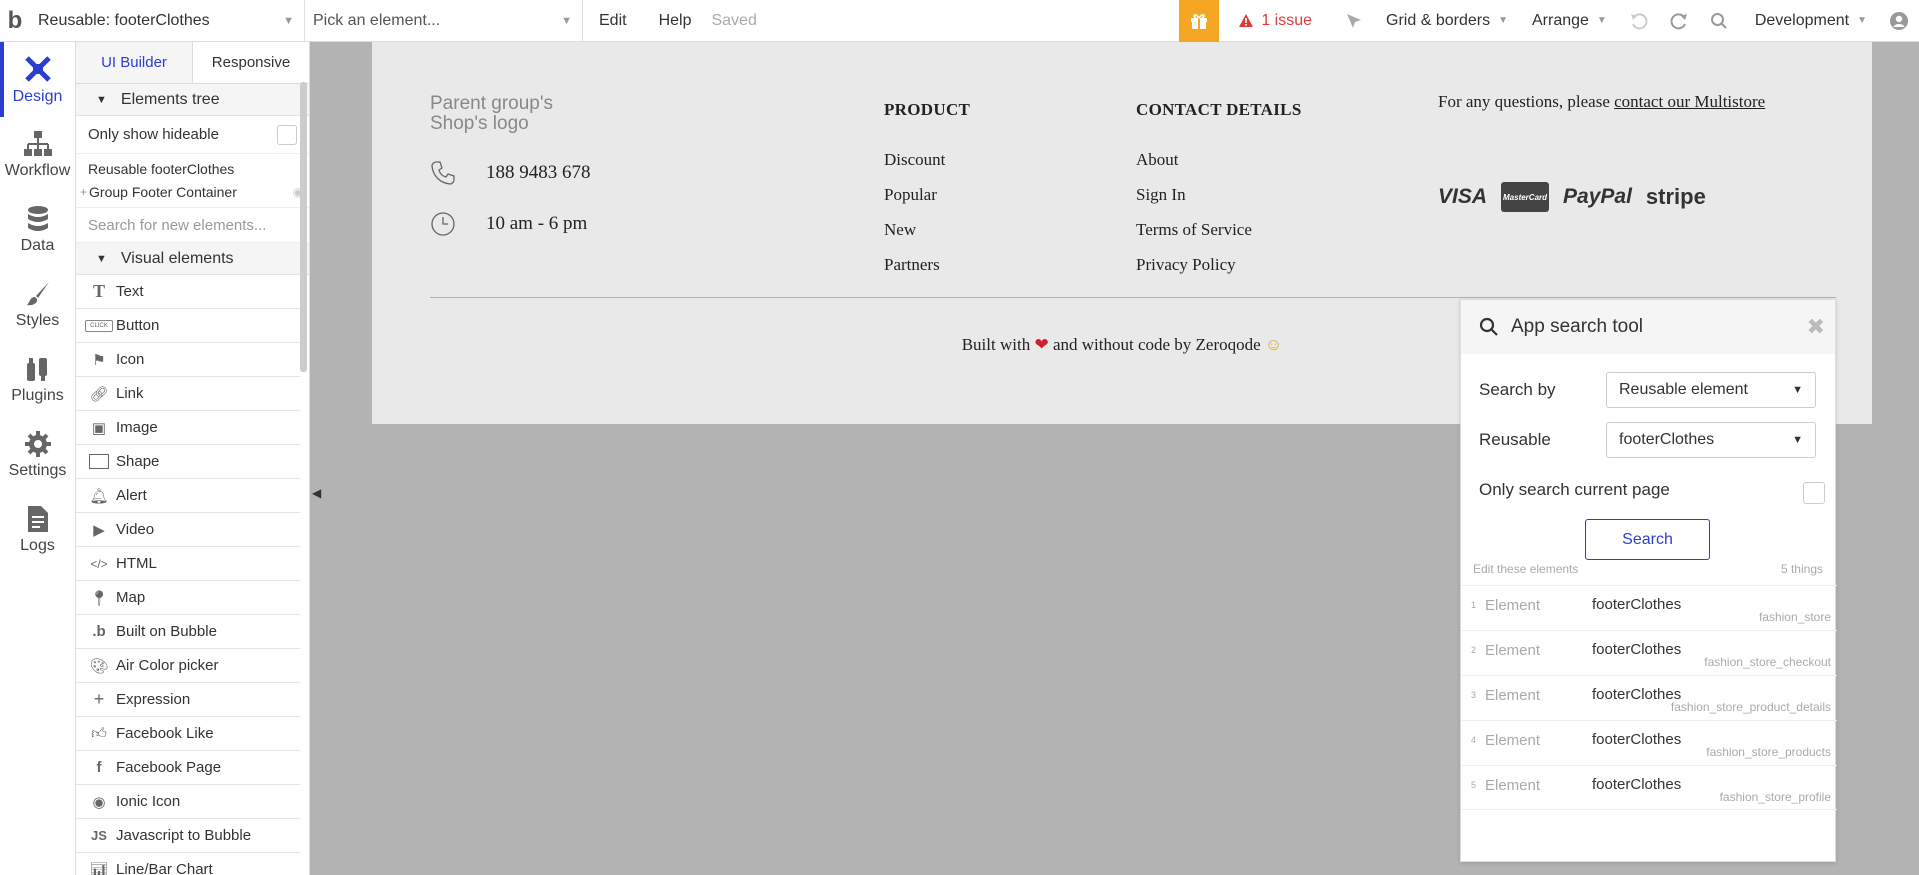  I want to click on element-alert: 🔔︎ Alert, so click(188, 496).